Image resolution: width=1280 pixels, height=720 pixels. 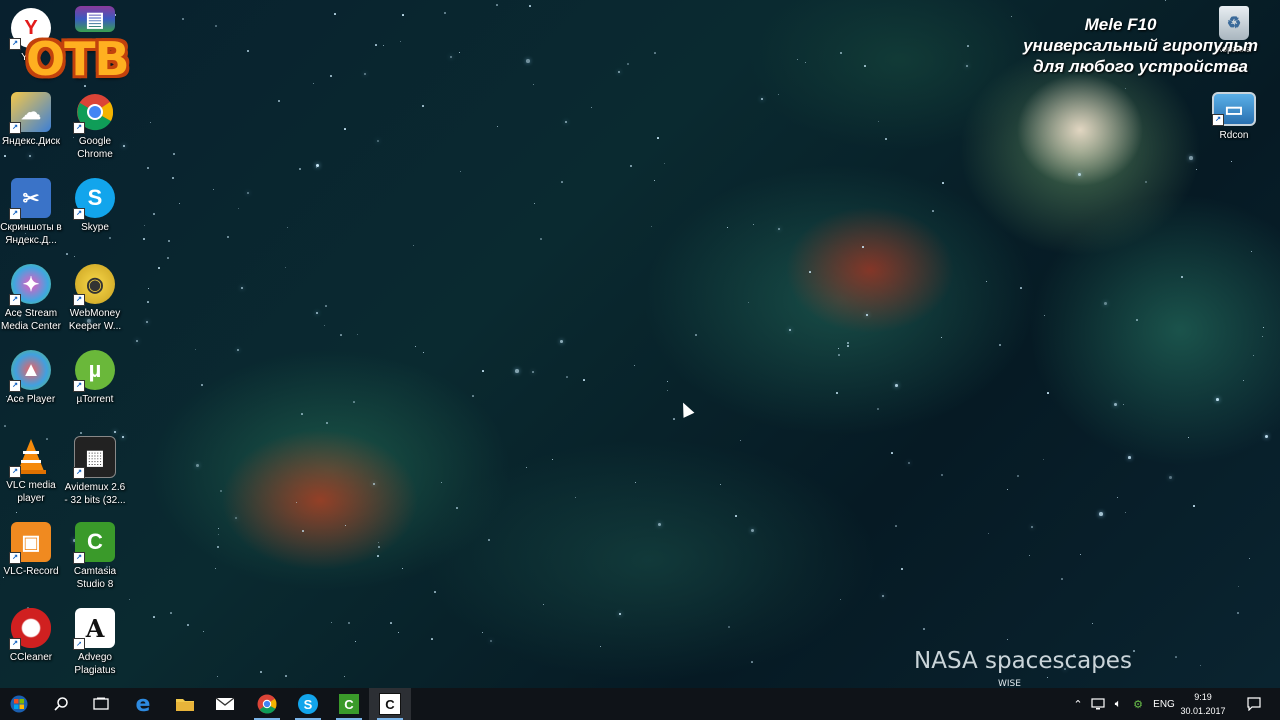 What do you see at coordinates (30, 285) in the screenshot?
I see `ace-stream-icon: ✦ ↗` at bounding box center [30, 285].